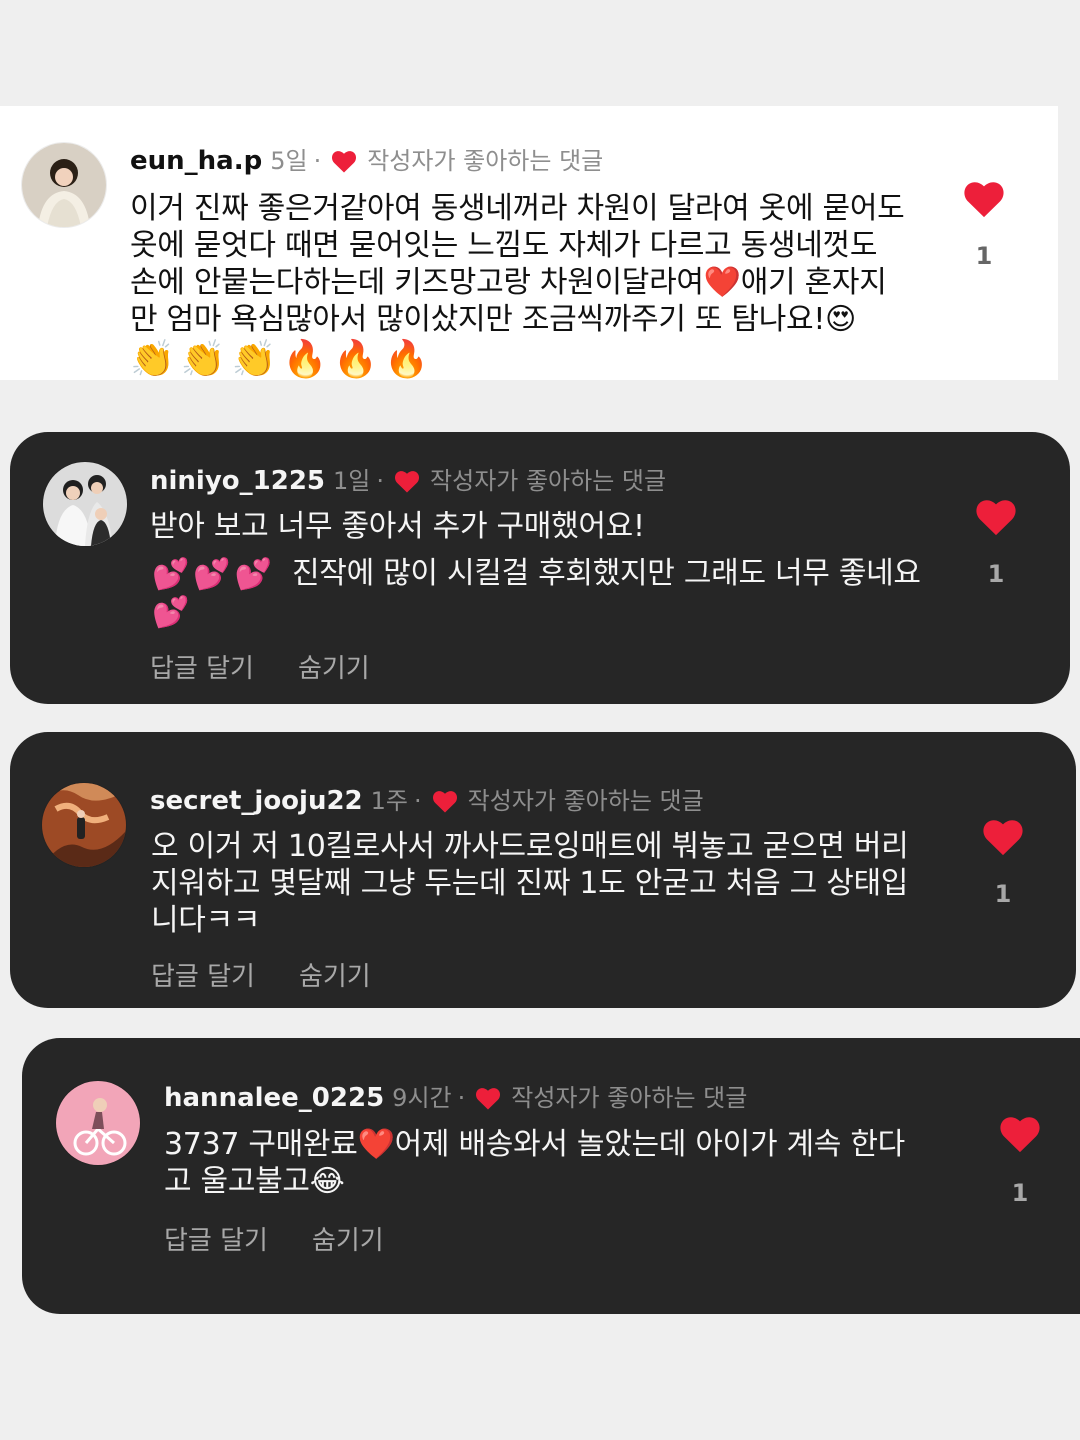  What do you see at coordinates (397, 526) in the screenshot?
I see `comment-text: 받아 보고 너무 좋아서 추가 구매했어요!` at bounding box center [397, 526].